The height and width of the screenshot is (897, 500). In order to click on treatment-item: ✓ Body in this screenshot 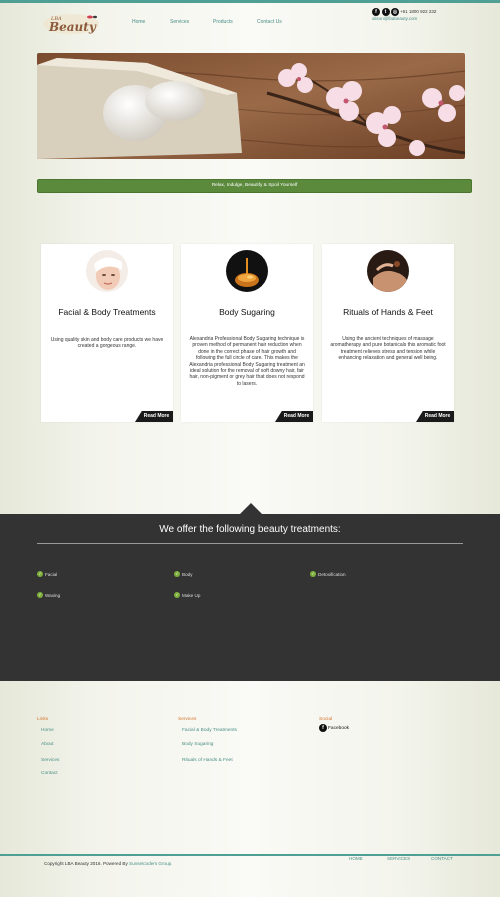, I will do `click(183, 574)`.